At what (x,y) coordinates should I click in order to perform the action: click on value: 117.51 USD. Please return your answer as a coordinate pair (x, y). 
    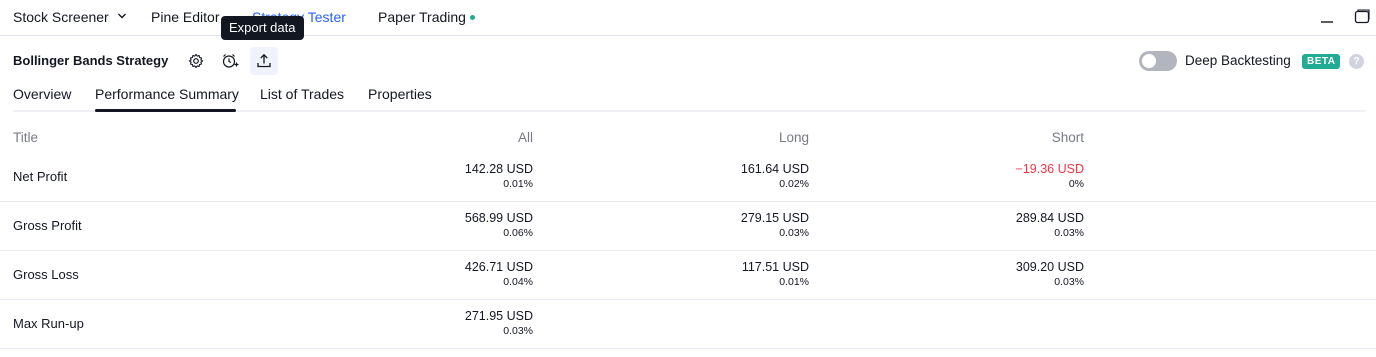
    Looking at the image, I should click on (775, 267).